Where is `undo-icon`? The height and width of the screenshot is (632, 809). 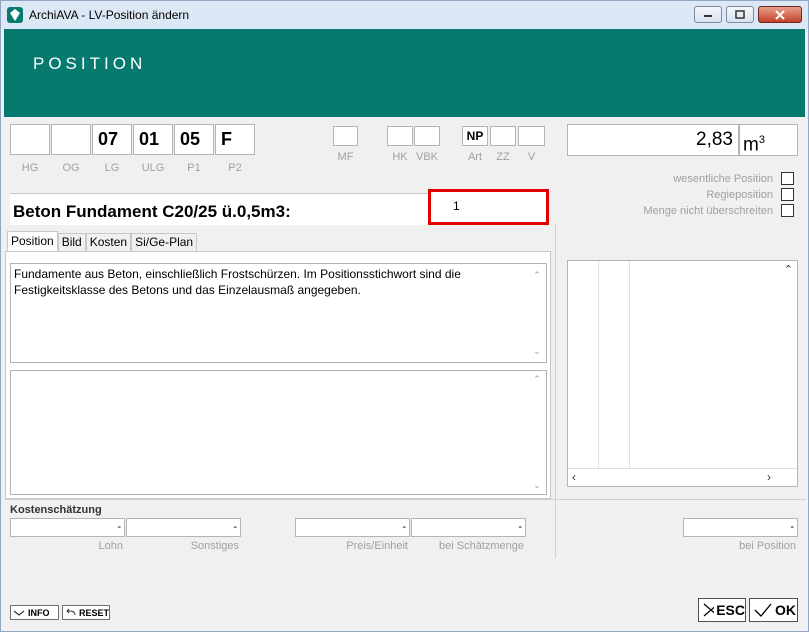 undo-icon is located at coordinates (71, 612).